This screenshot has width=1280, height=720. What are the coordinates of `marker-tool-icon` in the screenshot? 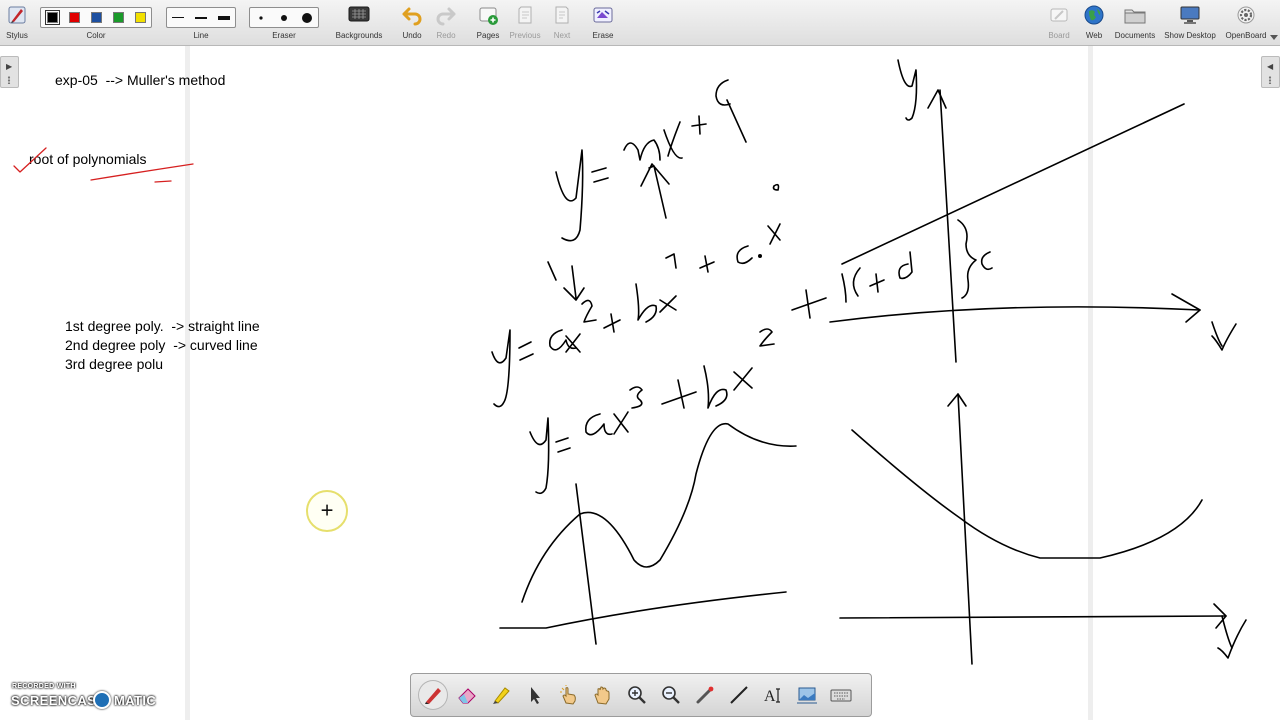 It's located at (501, 695).